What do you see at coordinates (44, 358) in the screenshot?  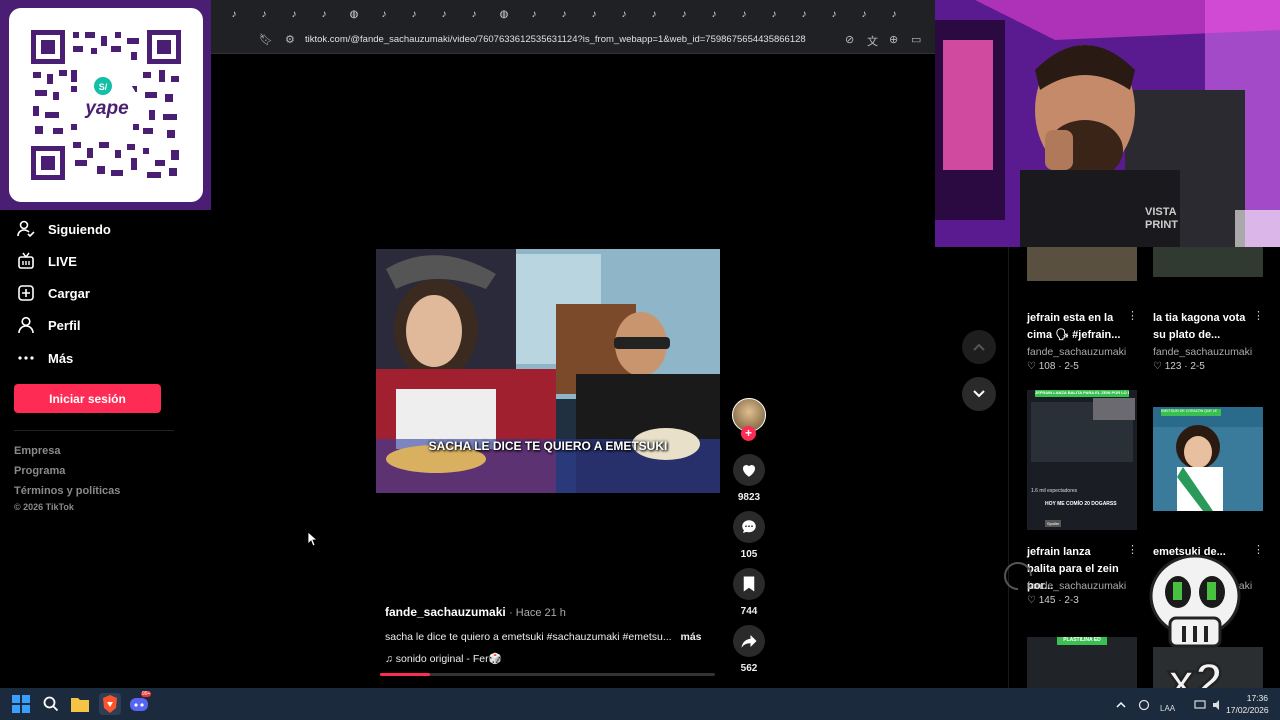 I see `sidebar-item-more: Más` at bounding box center [44, 358].